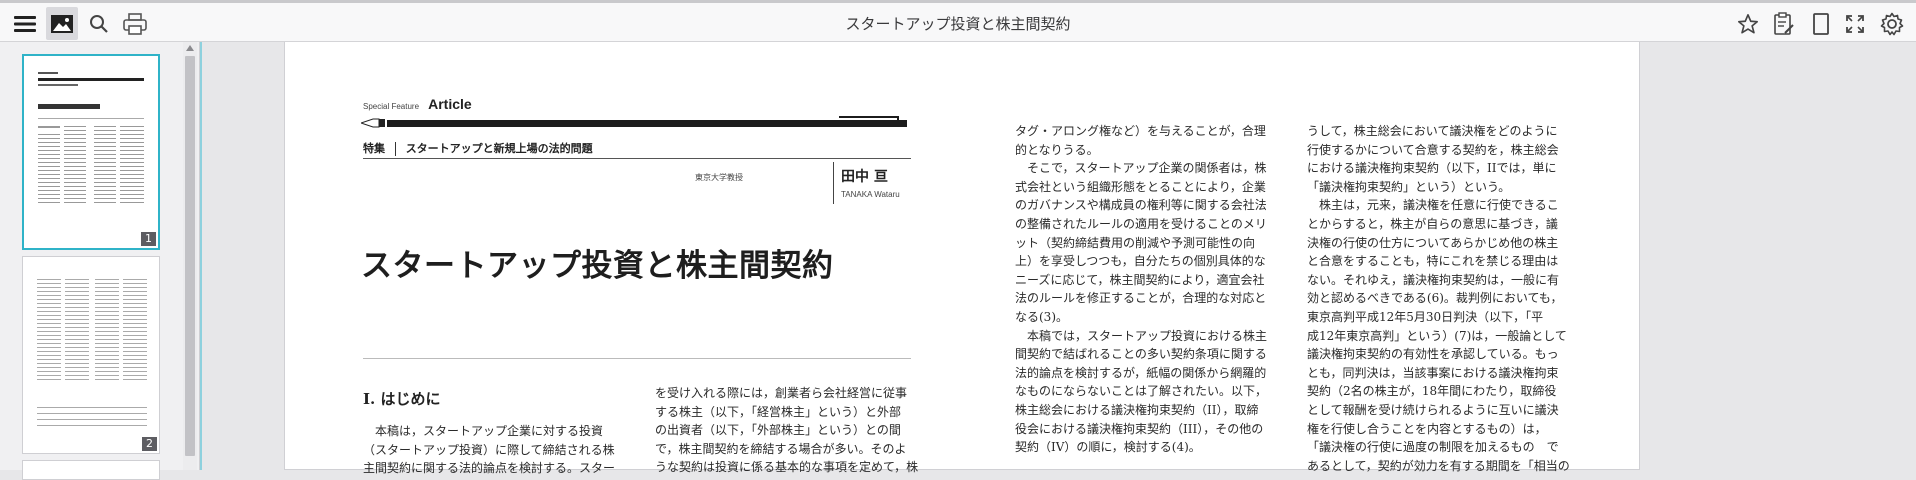 The width and height of the screenshot is (1916, 480). What do you see at coordinates (833, 183) in the screenshot?
I see `author-divider` at bounding box center [833, 183].